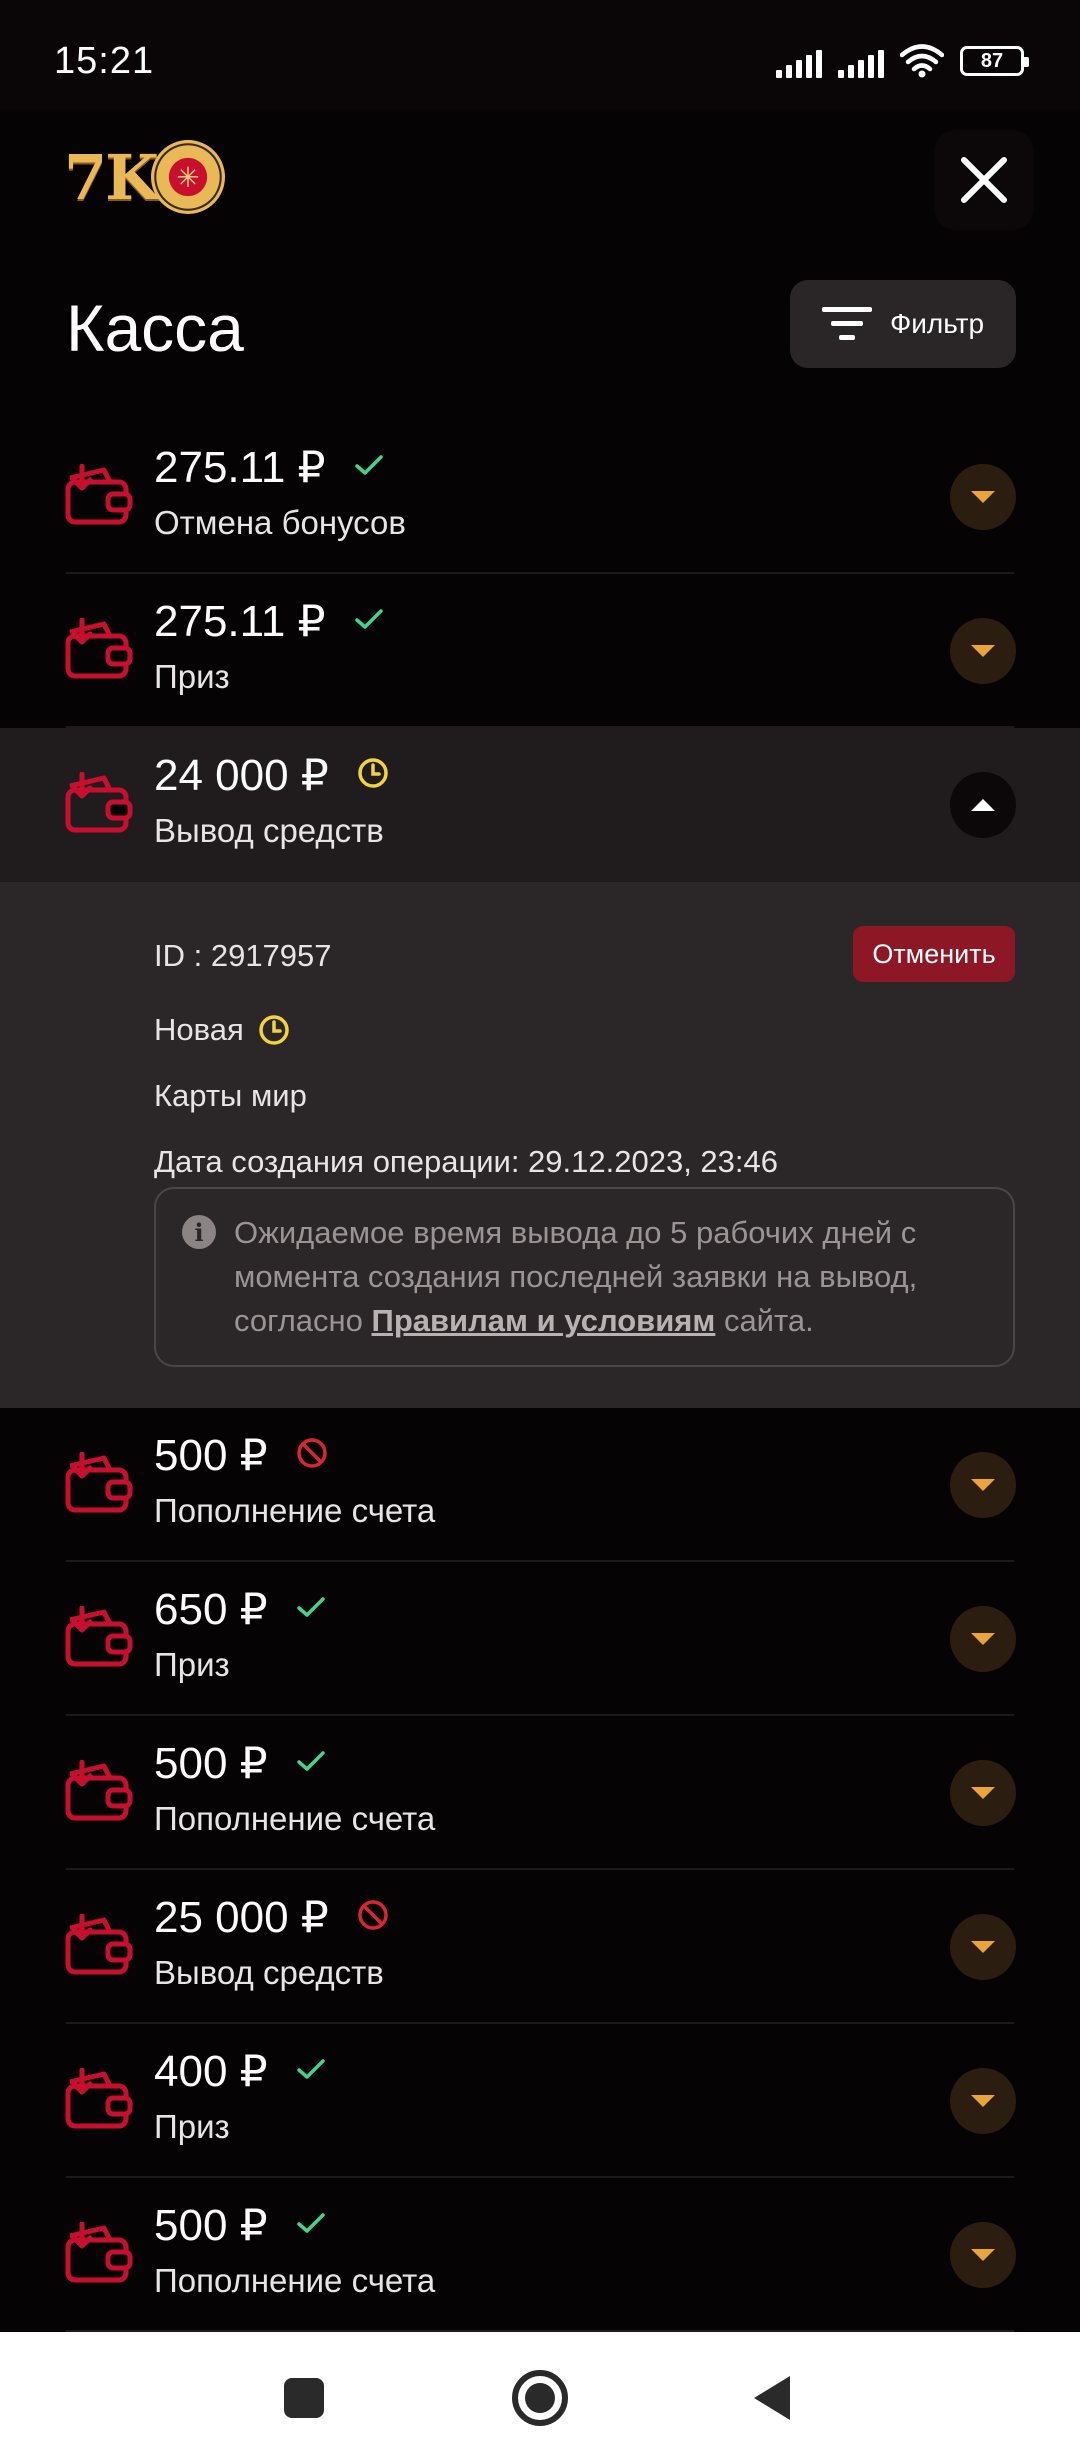 The width and height of the screenshot is (1080, 2460). What do you see at coordinates (540, 651) in the screenshot?
I see `transaction-row: 275.11 ₽ Приз` at bounding box center [540, 651].